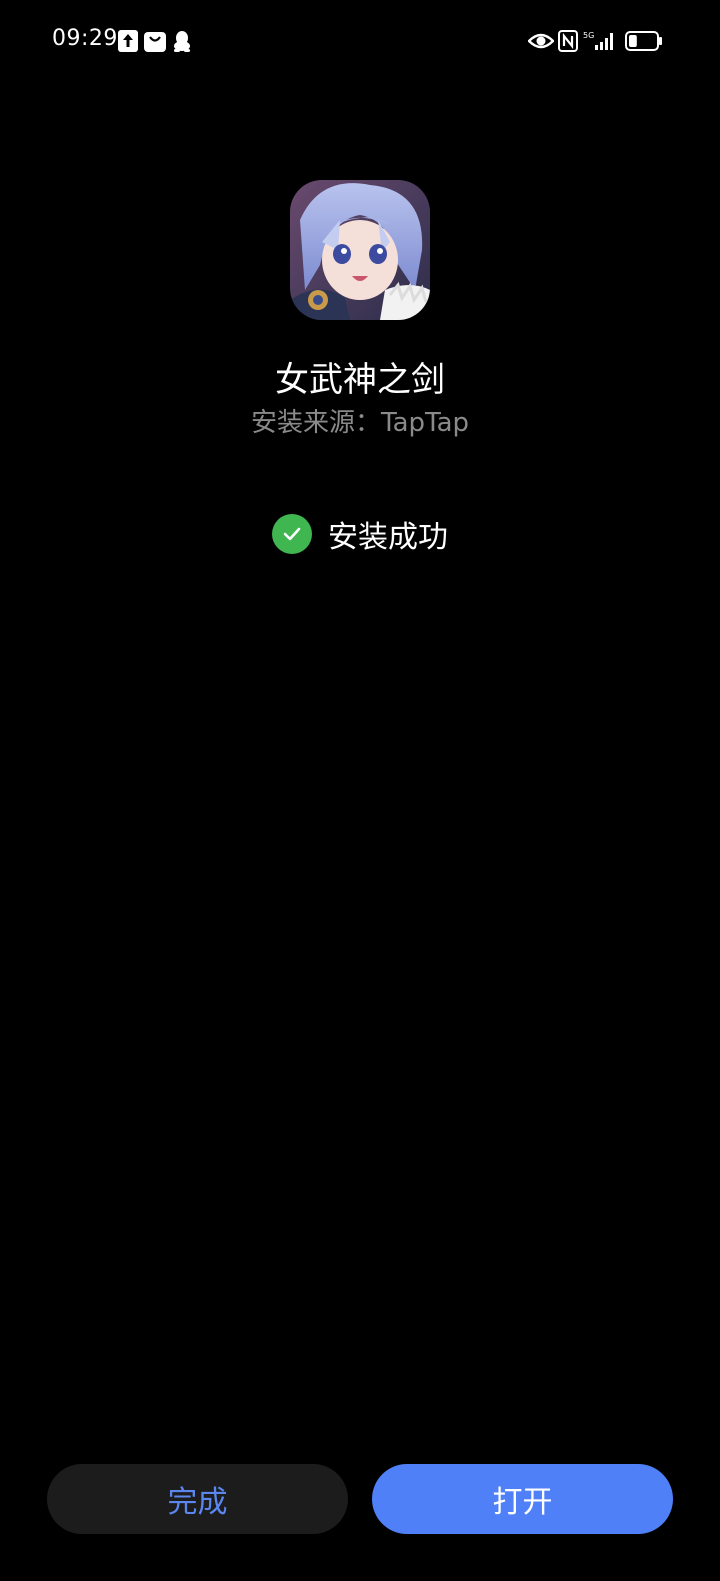  What do you see at coordinates (197, 1499) in the screenshot?
I see `done-button: 完成` at bounding box center [197, 1499].